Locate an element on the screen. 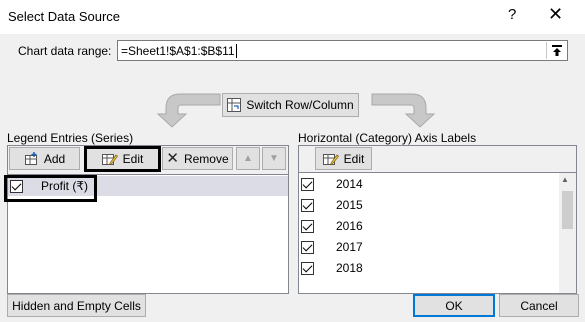 The width and height of the screenshot is (585, 322). edit-table-icon is located at coordinates (109, 160).